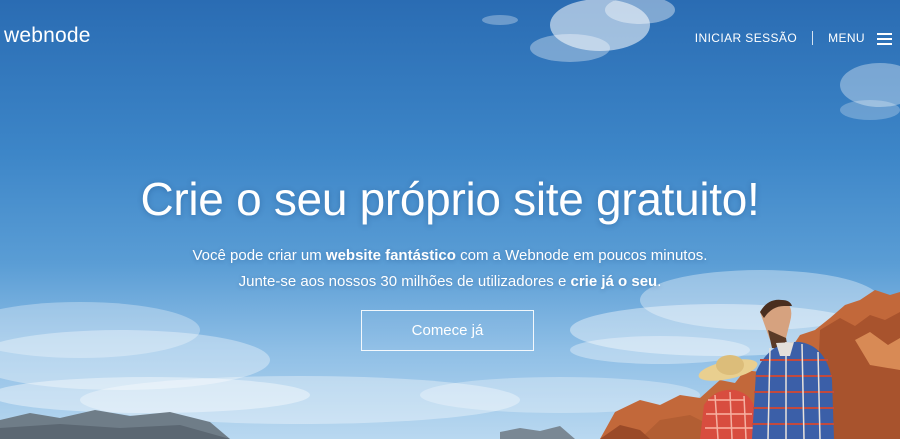 Image resolution: width=900 pixels, height=439 pixels. What do you see at coordinates (746, 38) in the screenshot?
I see `login-link: INICIAR SESSÃO` at bounding box center [746, 38].